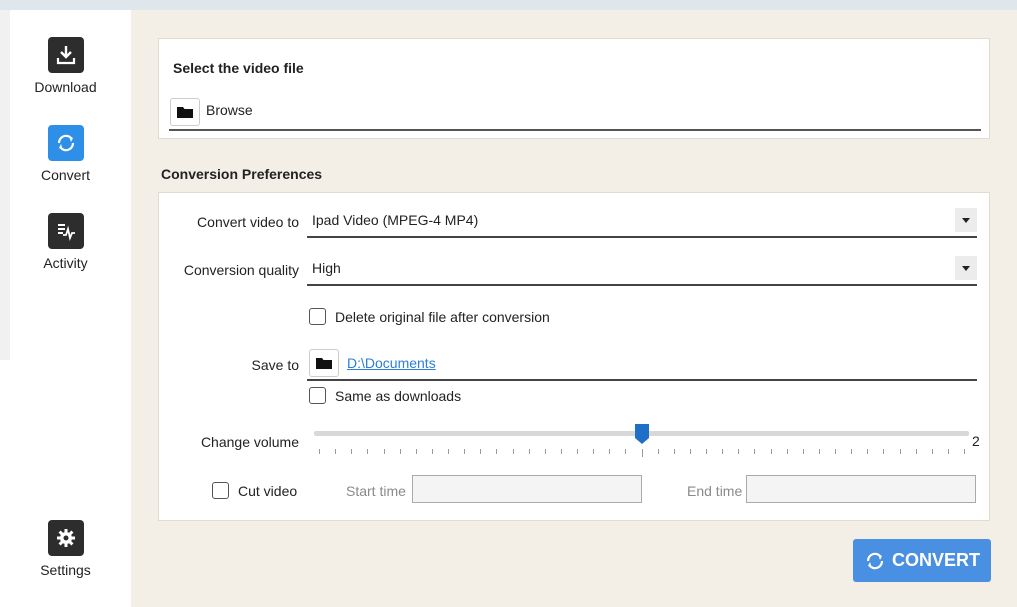 Image resolution: width=1017 pixels, height=607 pixels. I want to click on end-time-label: End time, so click(715, 491).